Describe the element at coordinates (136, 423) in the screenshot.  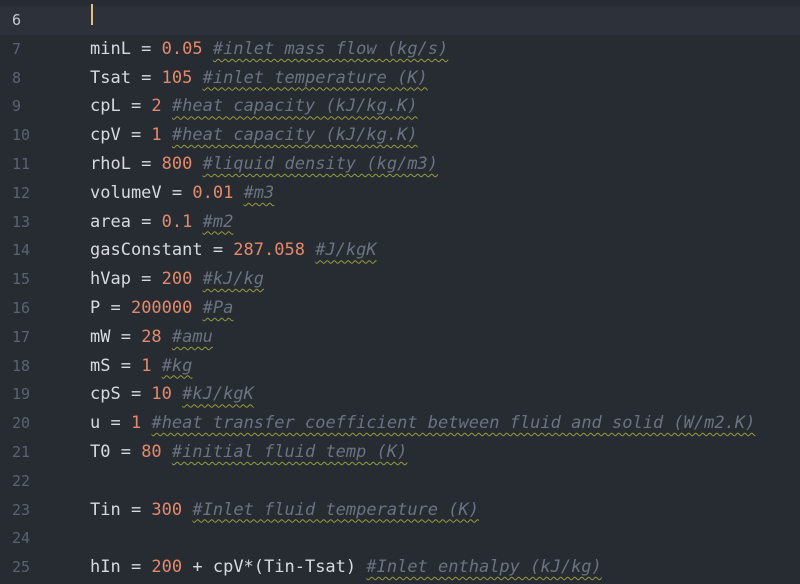
I see `number-literal: 1` at that location.